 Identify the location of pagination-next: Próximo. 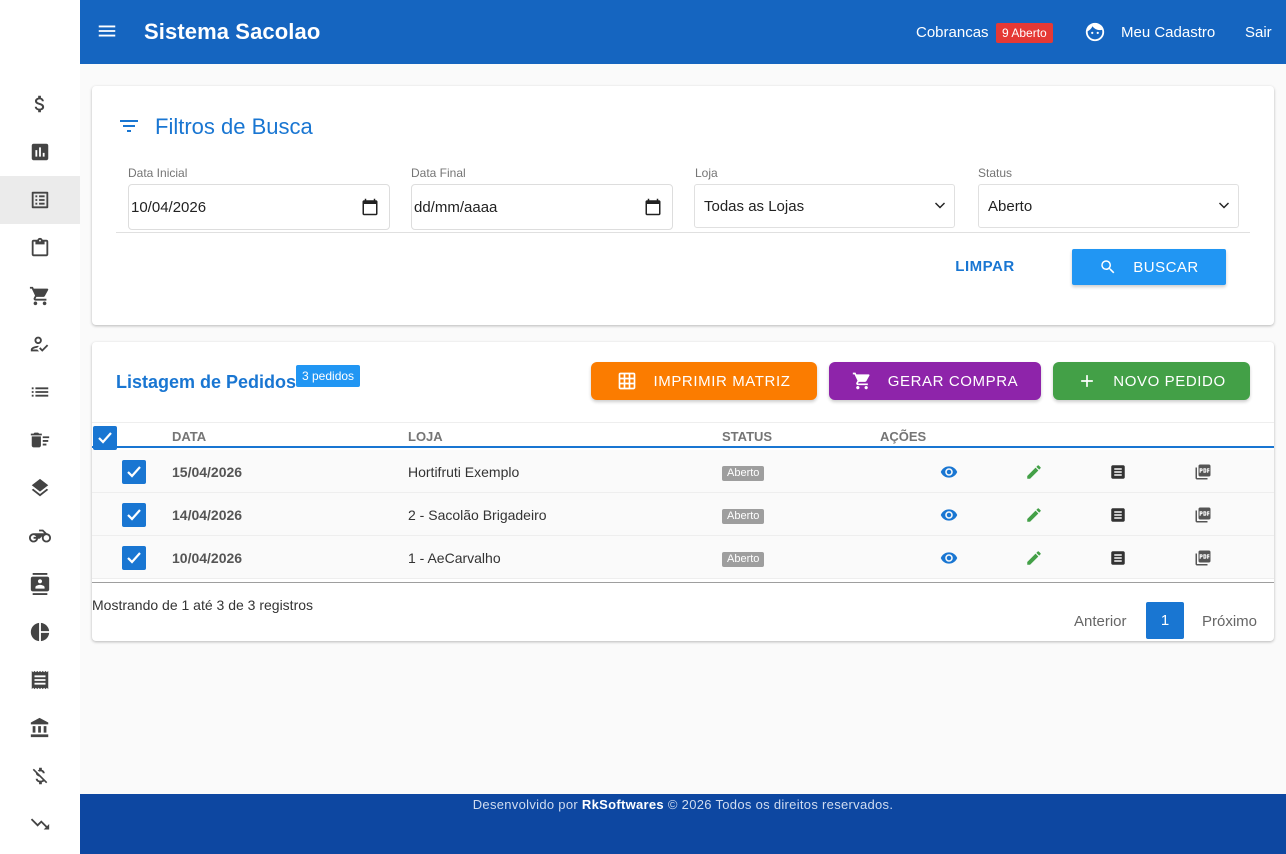
(1229, 621).